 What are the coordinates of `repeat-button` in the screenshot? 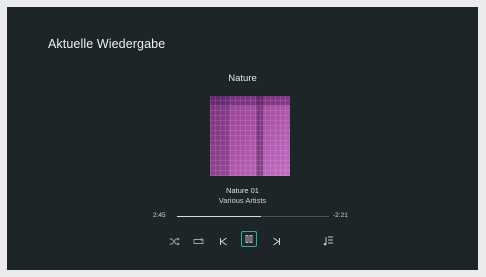 It's located at (198, 241).